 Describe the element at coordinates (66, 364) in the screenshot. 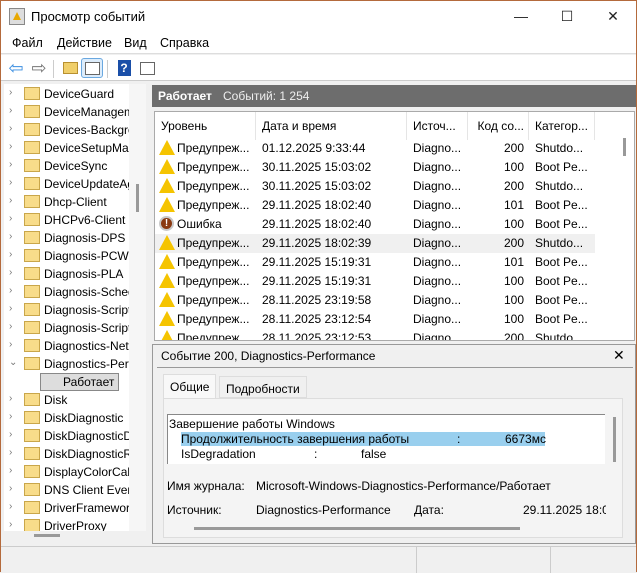

I see `tree-item: ⌄ Diagnostics-Performance` at that location.